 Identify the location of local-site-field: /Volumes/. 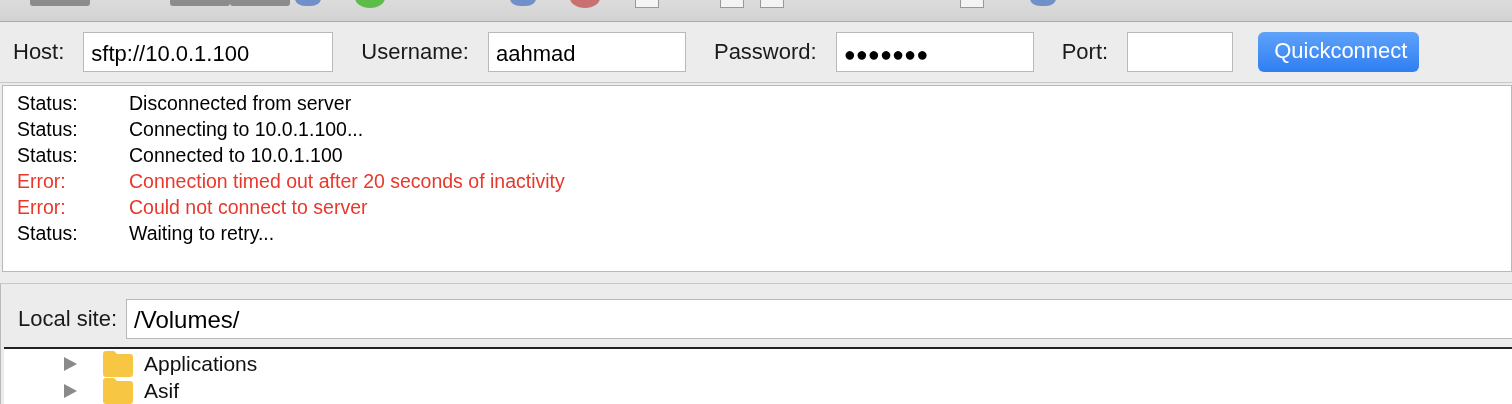
(819, 319).